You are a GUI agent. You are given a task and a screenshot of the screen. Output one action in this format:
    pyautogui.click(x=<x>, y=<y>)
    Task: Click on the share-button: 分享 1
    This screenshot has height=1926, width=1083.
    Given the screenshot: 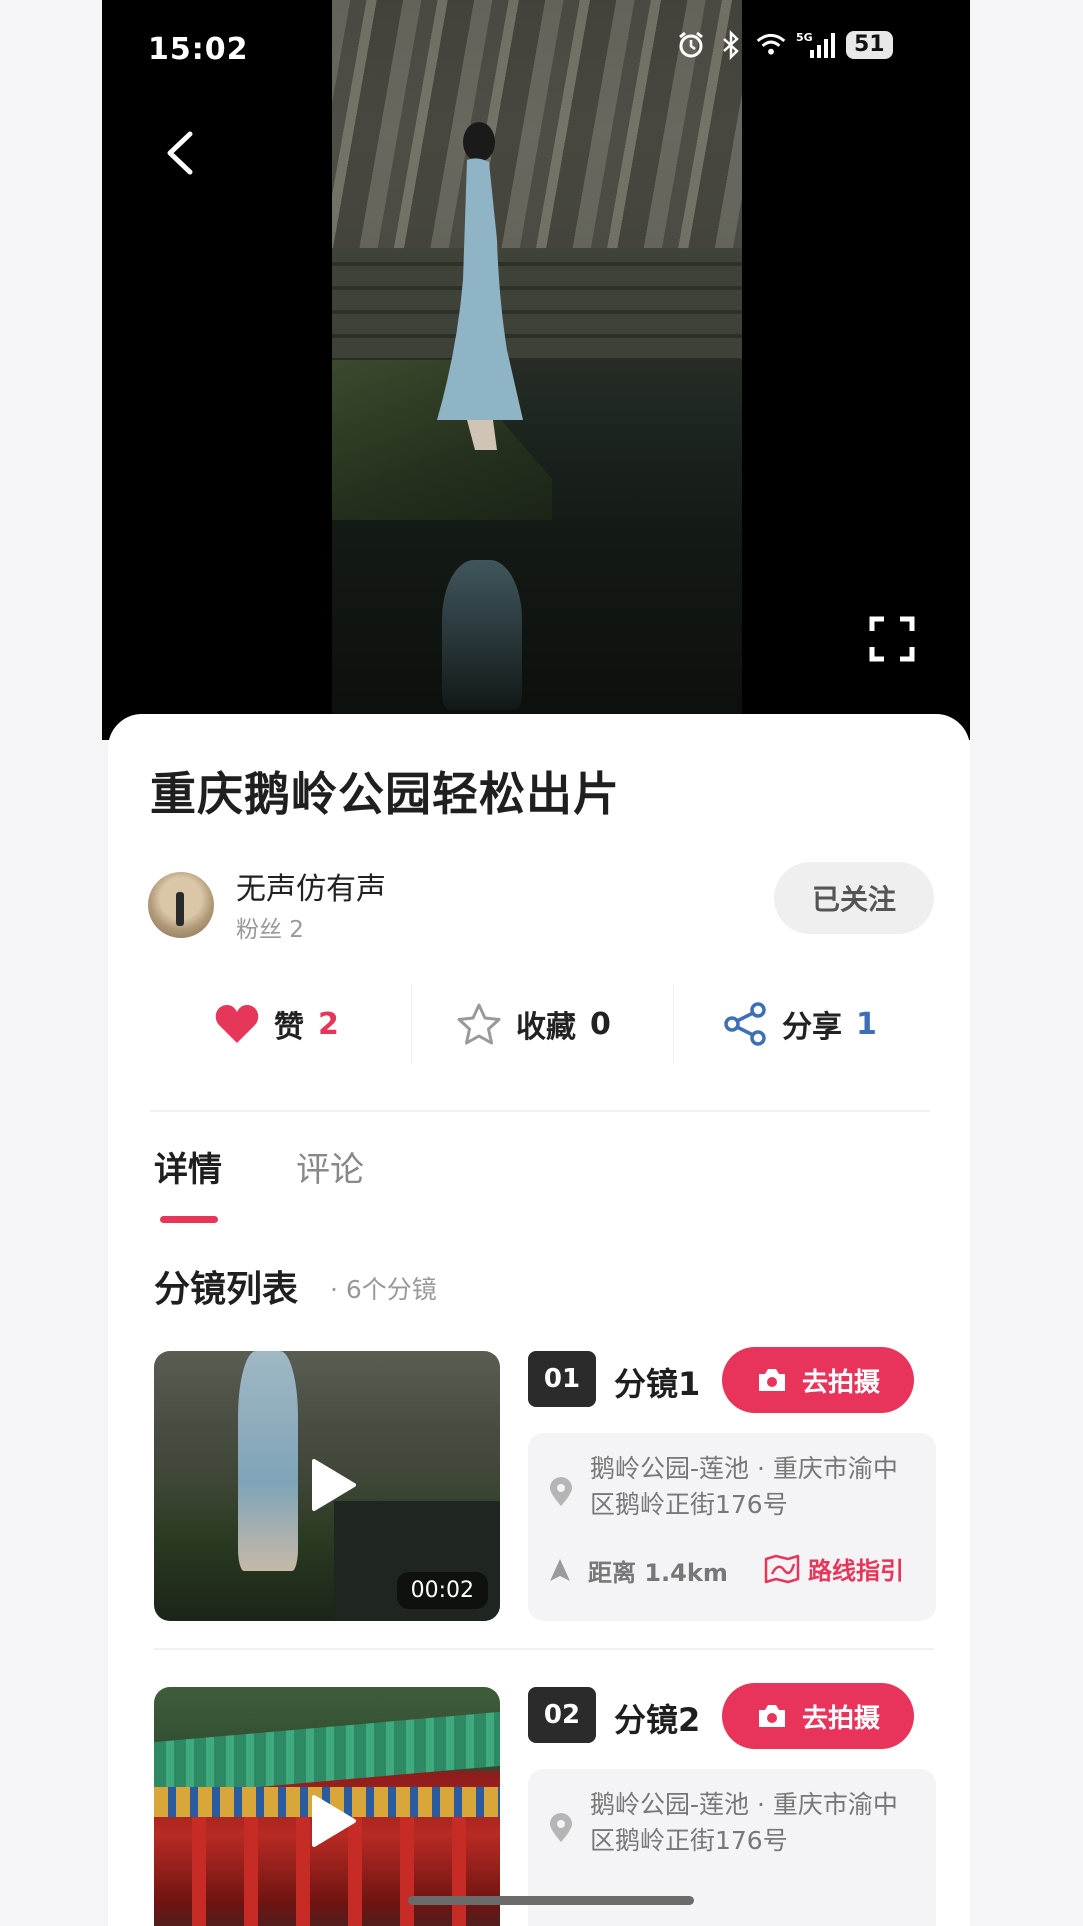 What is the action you would take?
    pyautogui.click(x=799, y=1024)
    